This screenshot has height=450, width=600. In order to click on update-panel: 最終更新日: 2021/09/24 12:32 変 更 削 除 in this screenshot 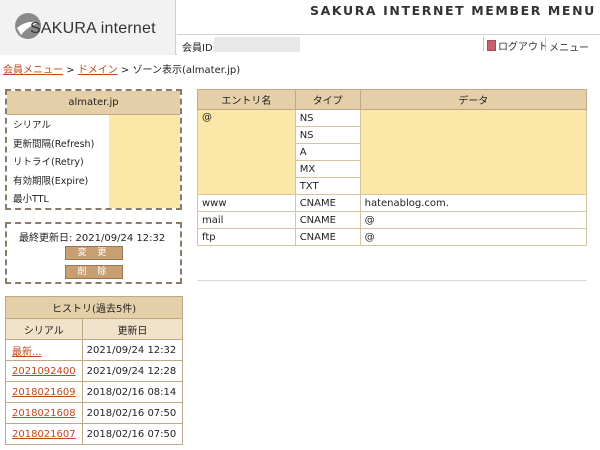, I will do `click(93, 253)`.